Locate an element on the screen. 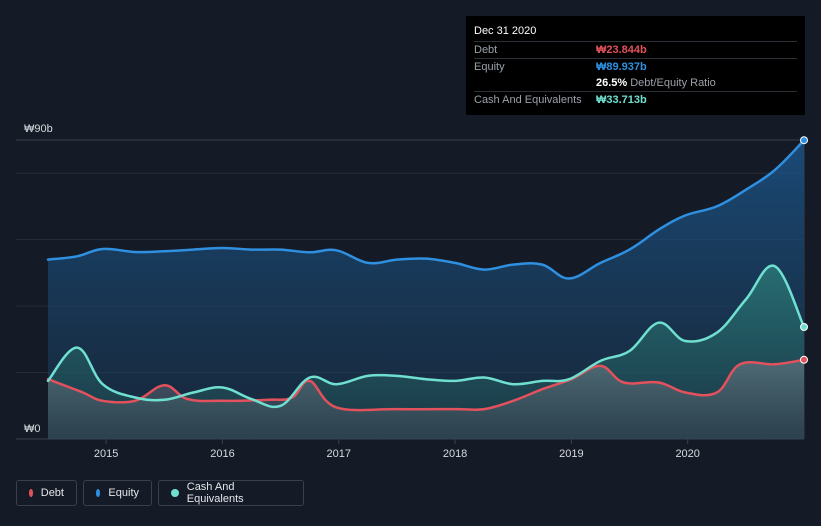 The width and height of the screenshot is (821, 526). tooltip-equity-row: Equity ₩89.937b is located at coordinates (635, 66).